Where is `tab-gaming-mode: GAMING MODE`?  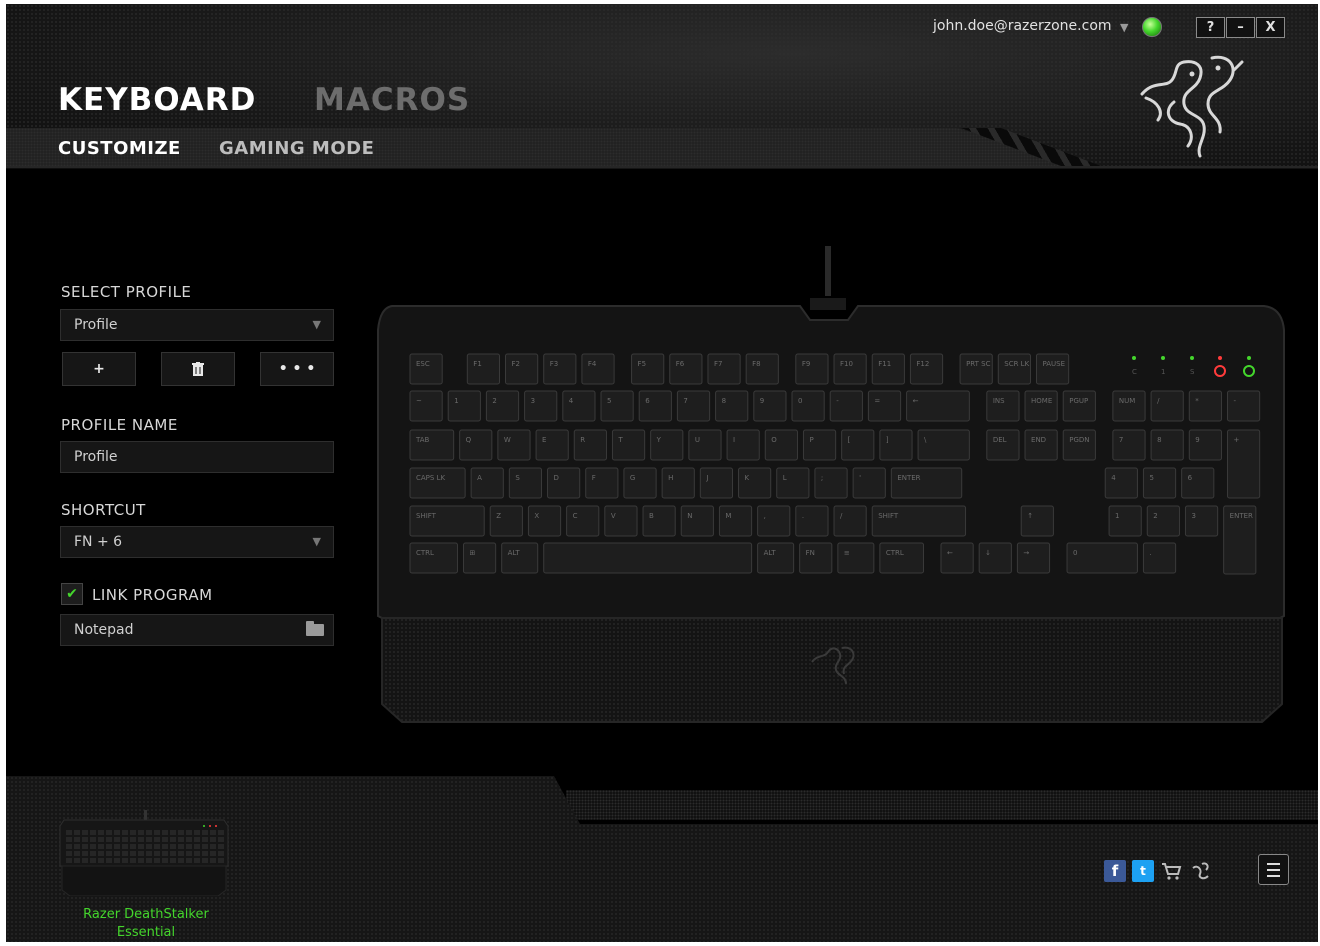 tab-gaming-mode: GAMING MODE is located at coordinates (296, 148).